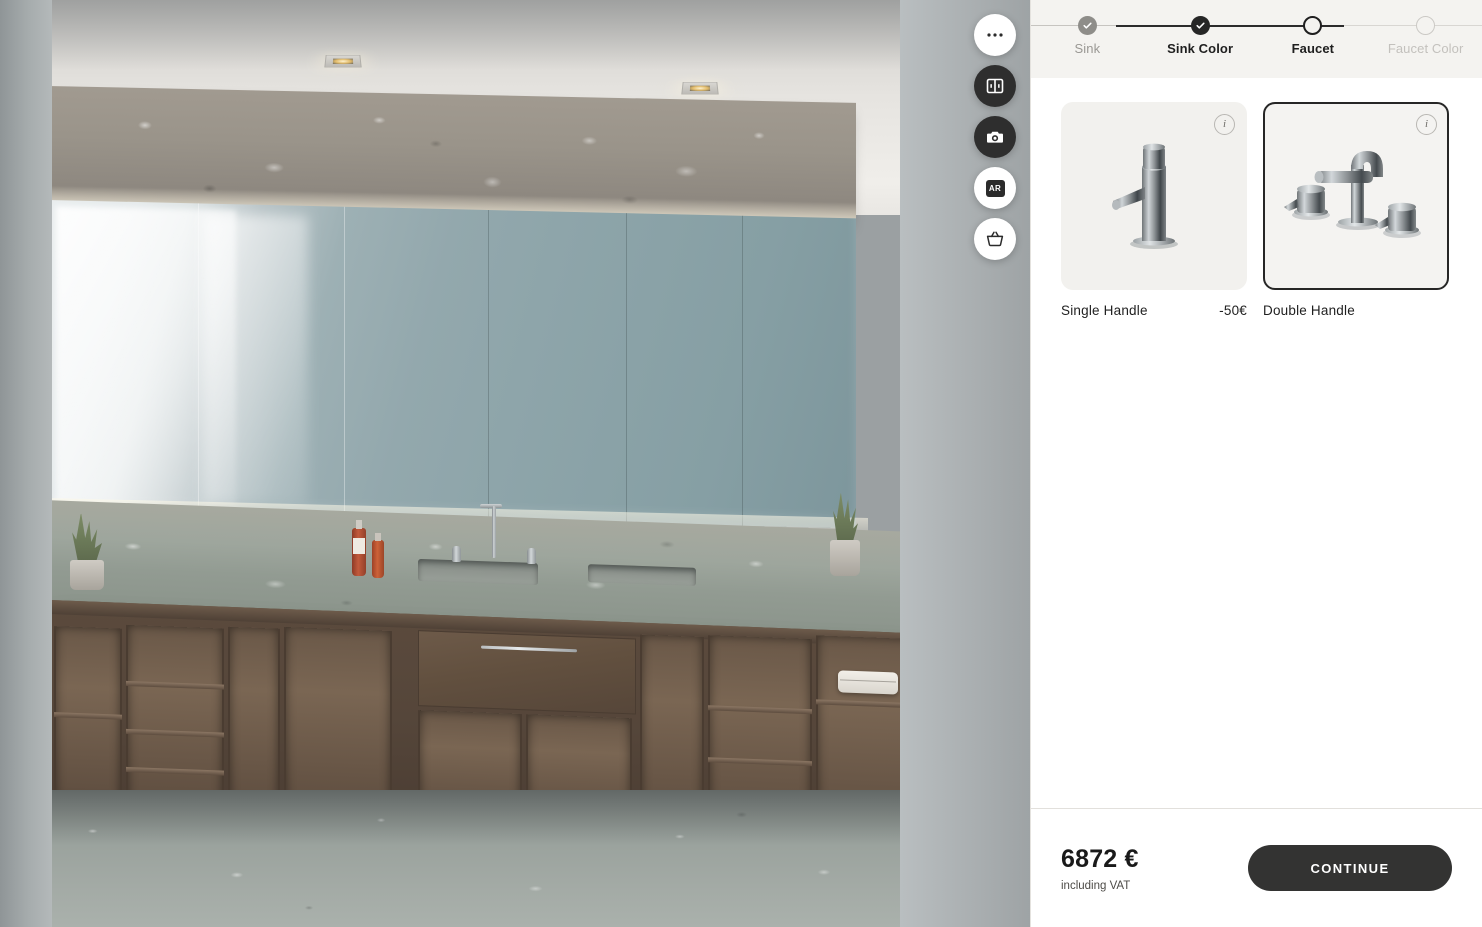 The height and width of the screenshot is (927, 1482). Describe the element at coordinates (527, 672) in the screenshot. I see `vanity-drawer` at that location.